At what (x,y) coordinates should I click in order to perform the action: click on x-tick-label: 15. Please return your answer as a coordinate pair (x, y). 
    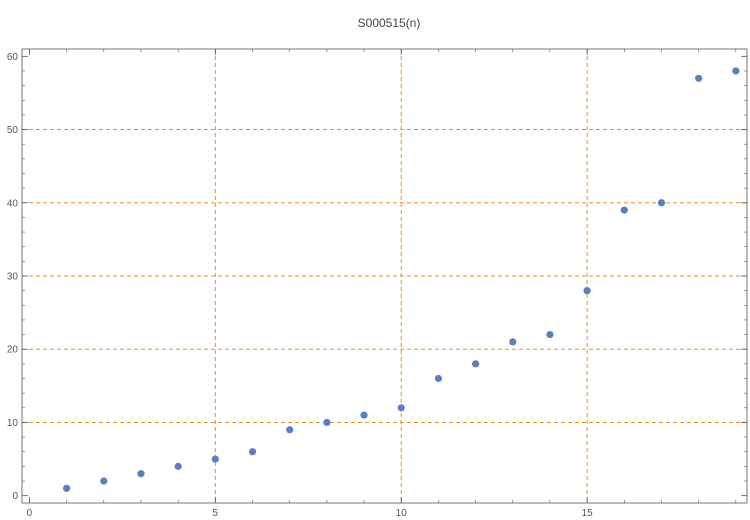
    Looking at the image, I should click on (588, 513).